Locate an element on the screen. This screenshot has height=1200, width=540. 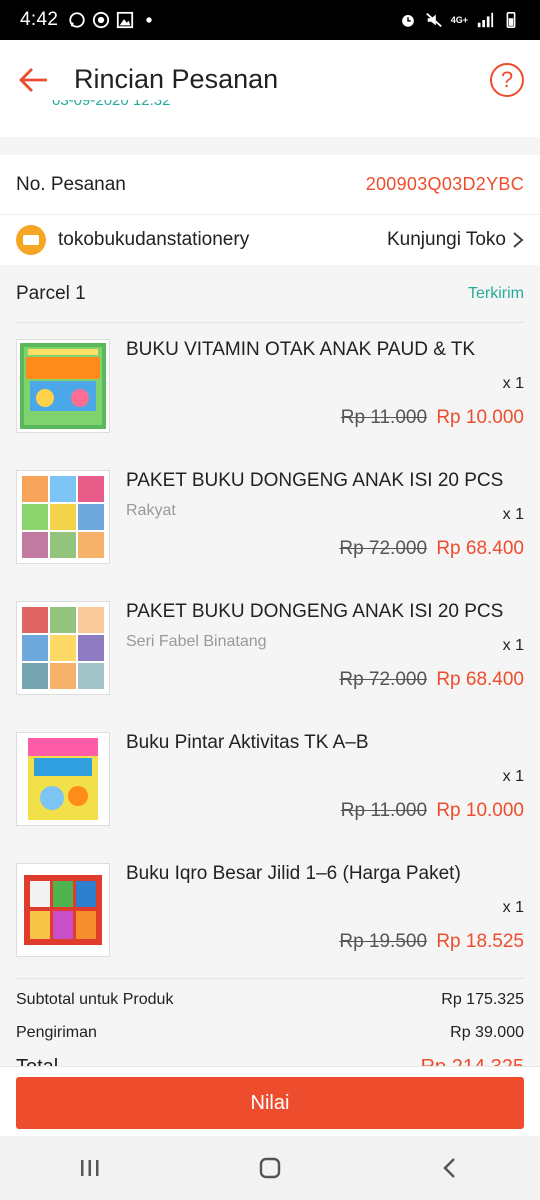
shop-name: tokobukudanstationery is located at coordinates (154, 239).